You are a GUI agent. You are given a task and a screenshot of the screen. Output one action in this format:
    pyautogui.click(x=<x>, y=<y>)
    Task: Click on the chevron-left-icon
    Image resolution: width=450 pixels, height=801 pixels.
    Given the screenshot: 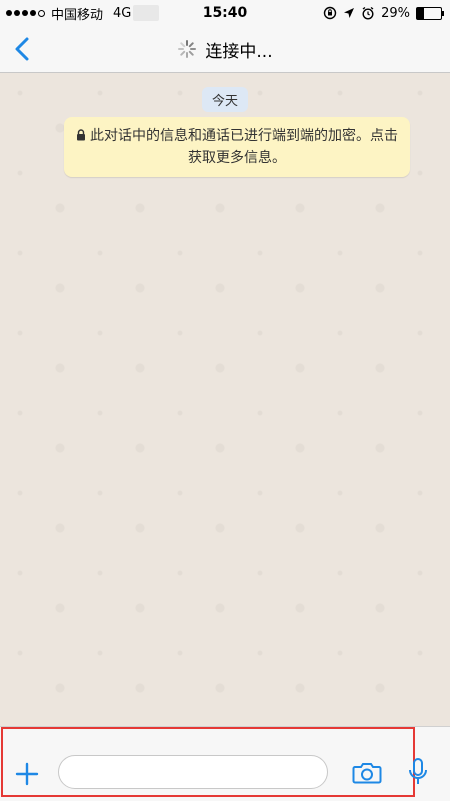 What is the action you would take?
    pyautogui.click(x=22, y=49)
    